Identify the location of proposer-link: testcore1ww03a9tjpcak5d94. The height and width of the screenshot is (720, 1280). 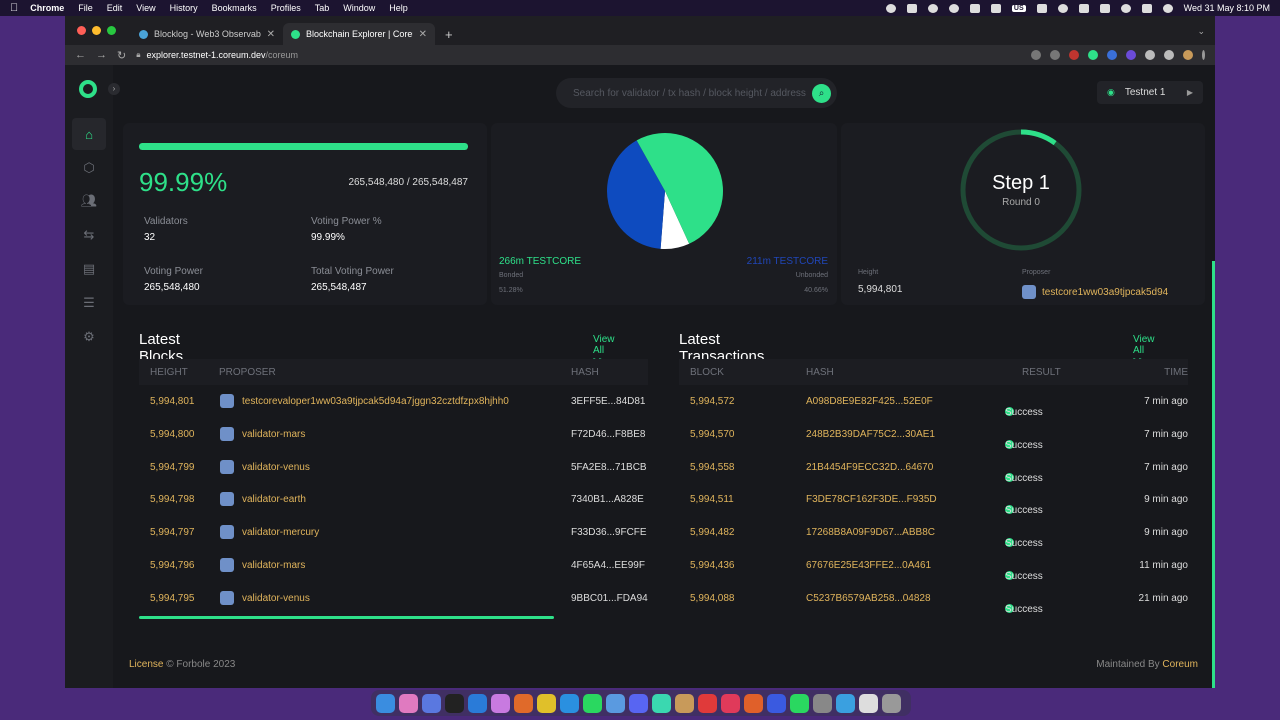
(1095, 292).